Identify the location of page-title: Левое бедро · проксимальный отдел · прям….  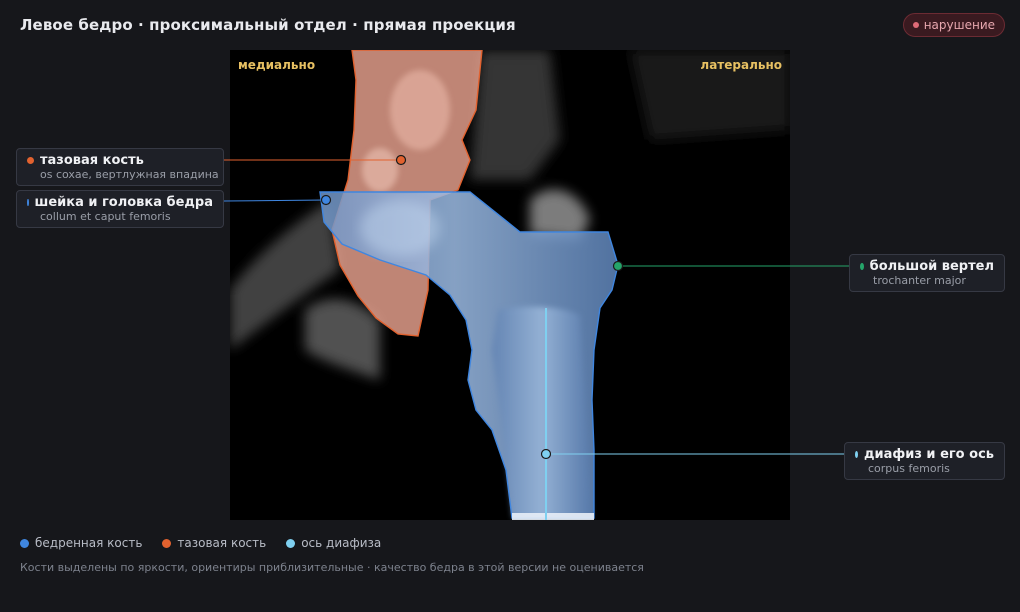
(268, 25).